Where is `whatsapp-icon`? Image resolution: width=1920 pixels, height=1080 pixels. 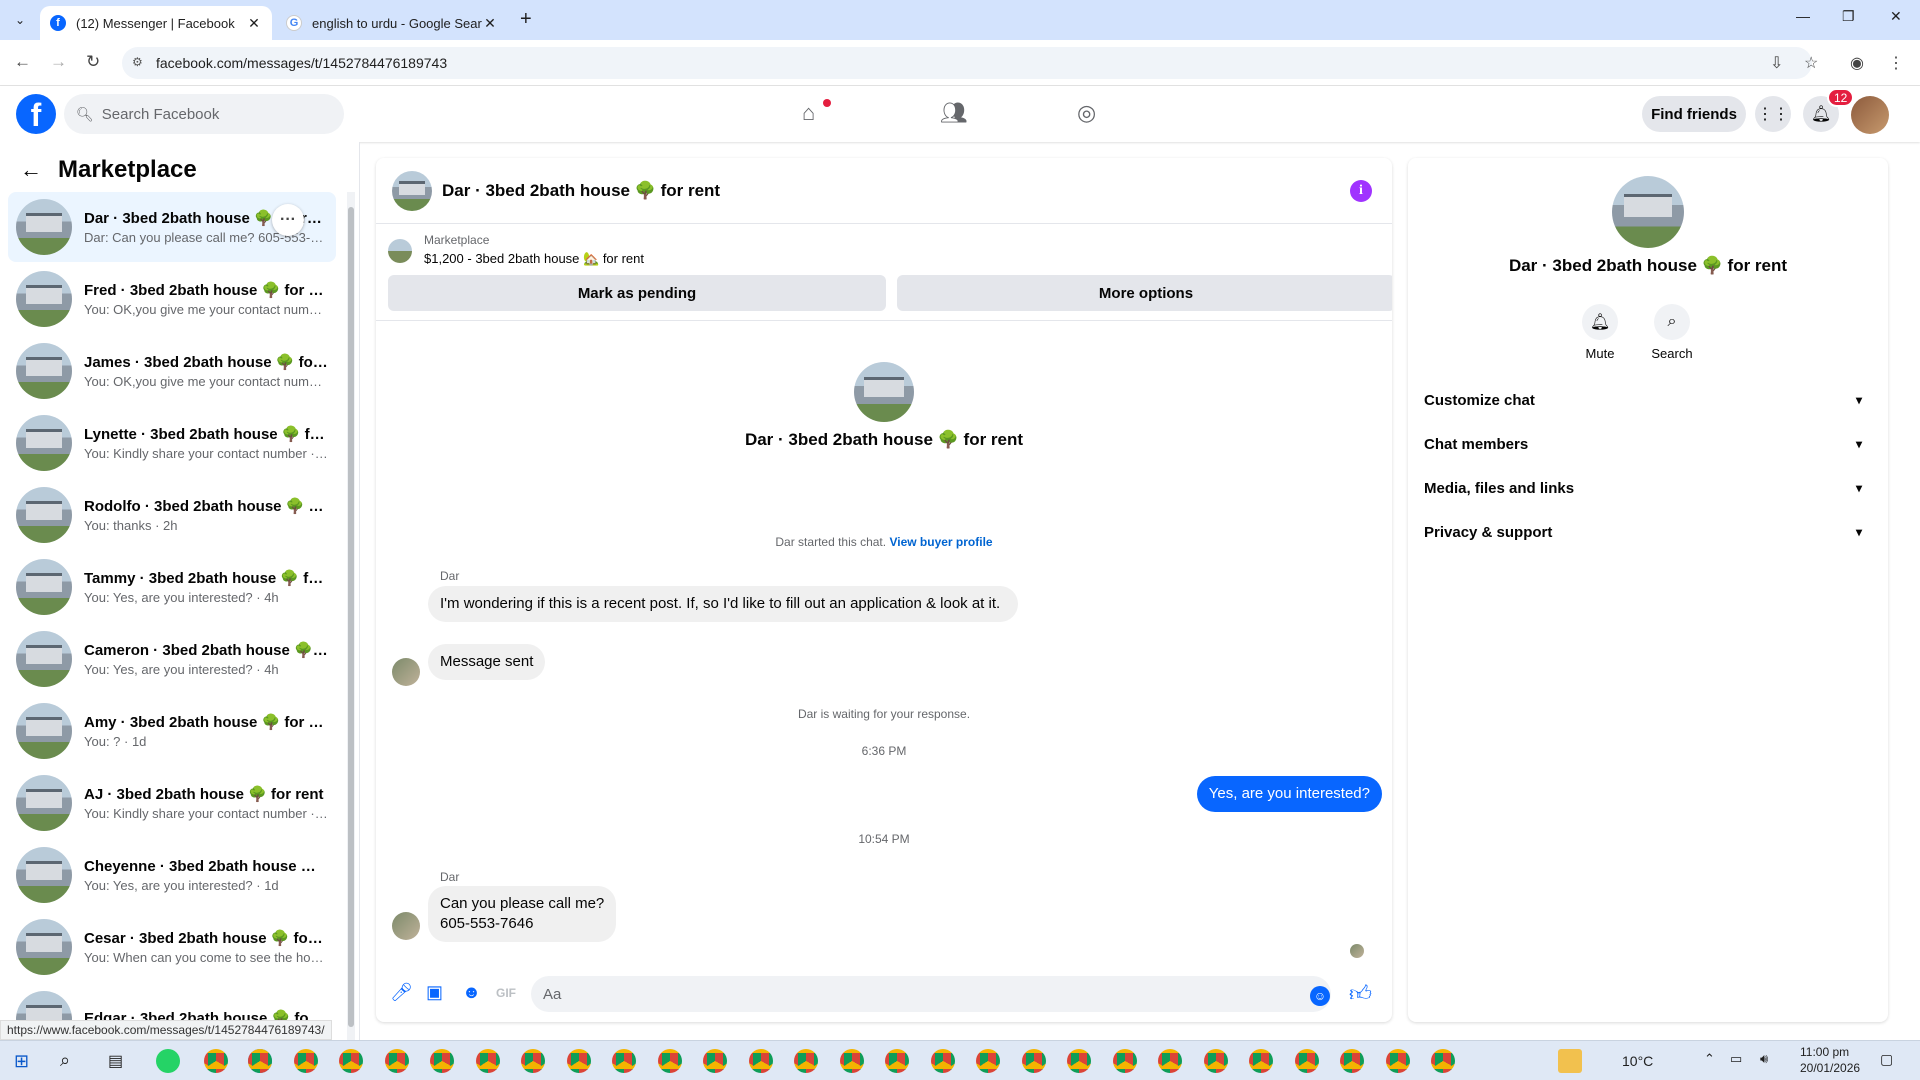
whatsapp-icon is located at coordinates (168, 1061).